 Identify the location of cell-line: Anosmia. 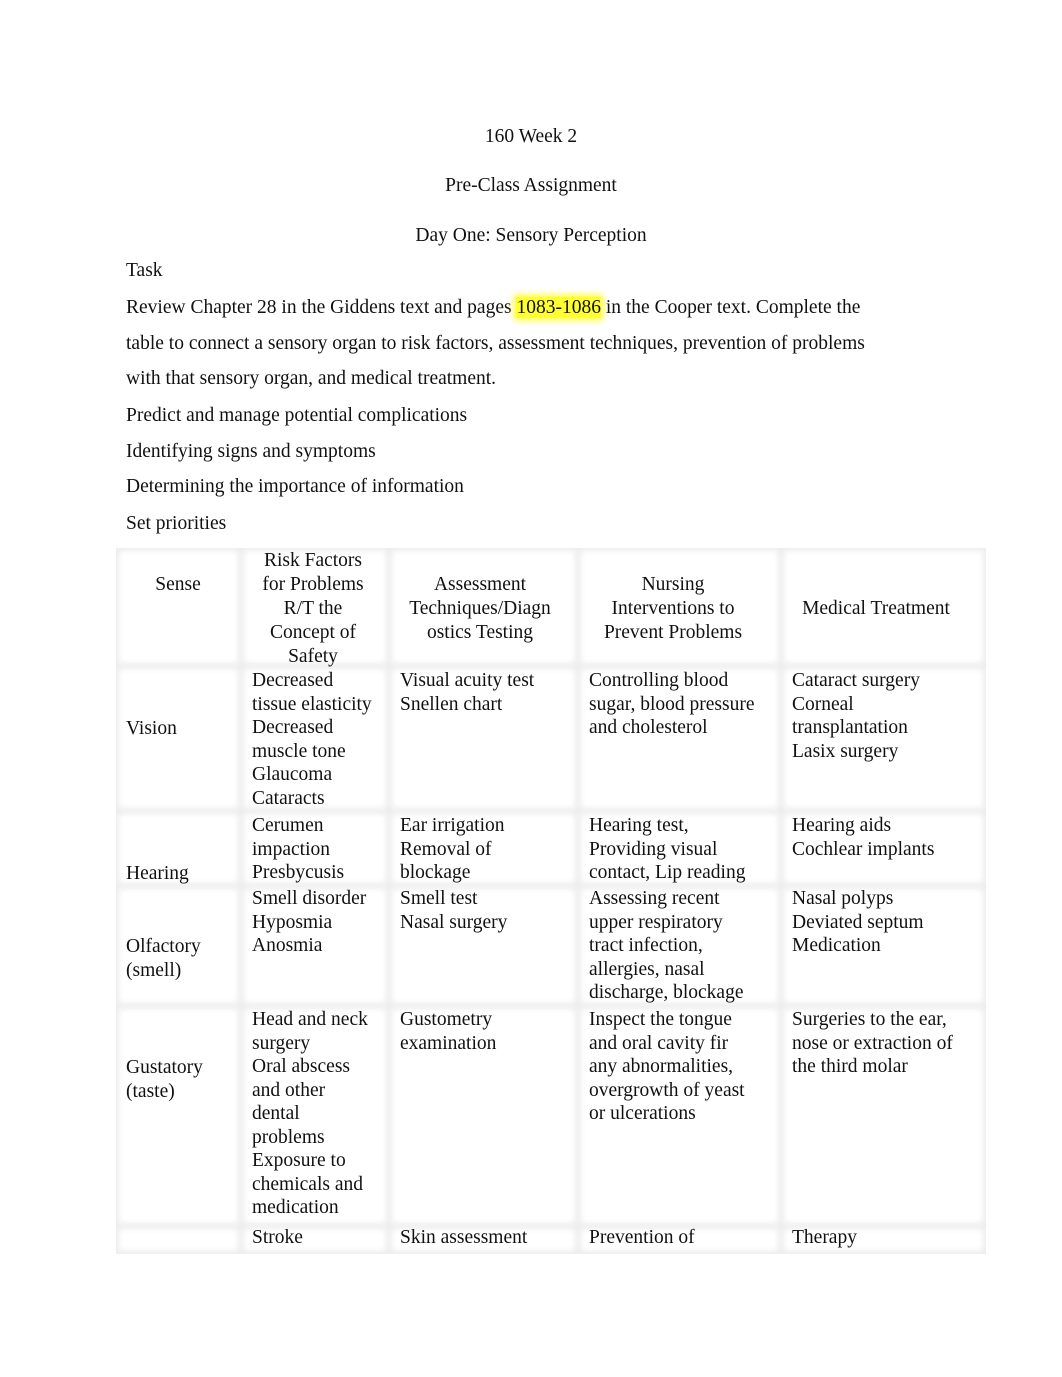
(287, 945).